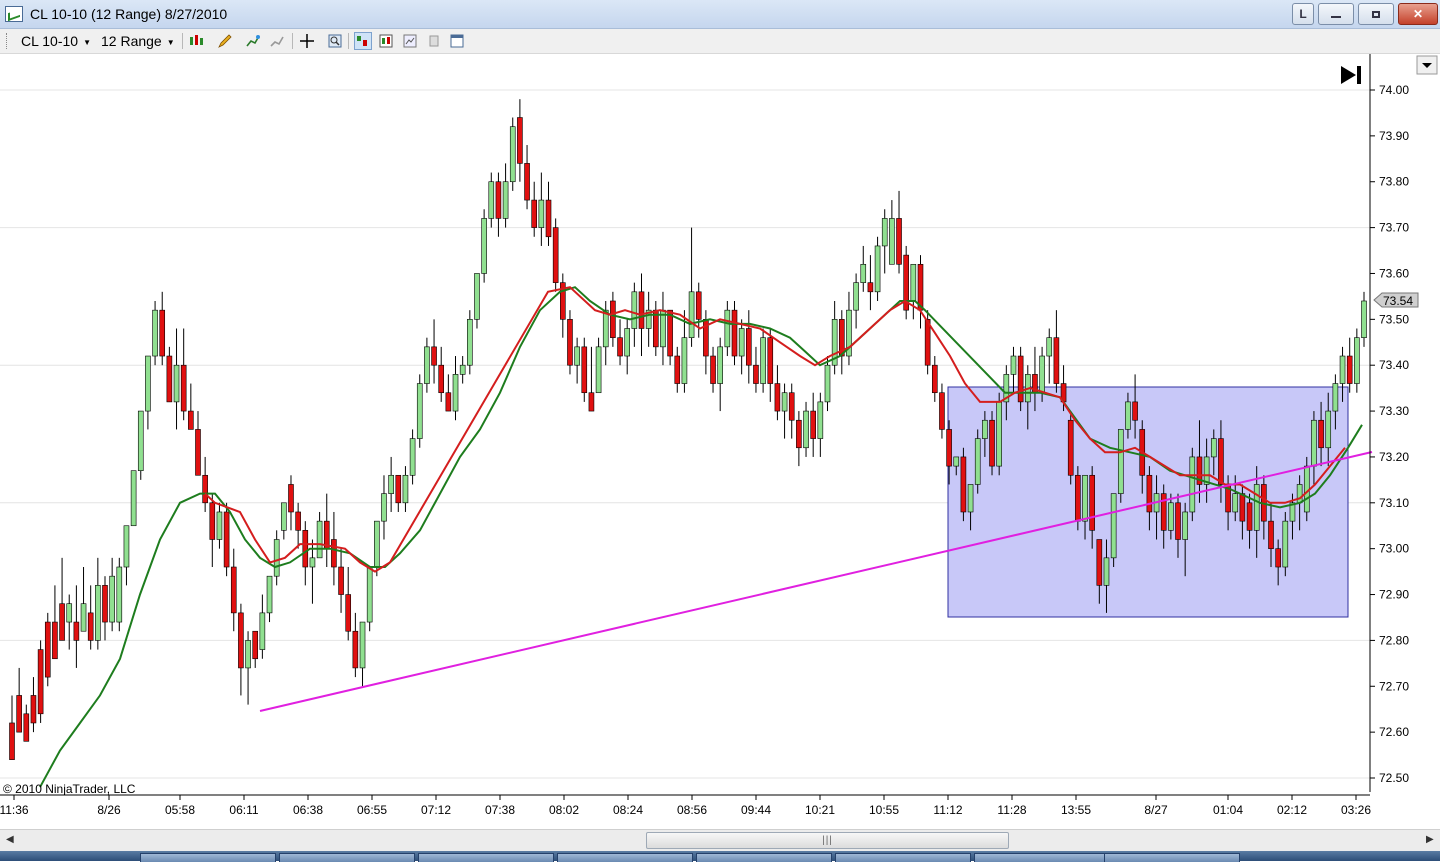 The image size is (1440, 862). What do you see at coordinates (253, 41) in the screenshot?
I see `add-indicator-icon` at bounding box center [253, 41].